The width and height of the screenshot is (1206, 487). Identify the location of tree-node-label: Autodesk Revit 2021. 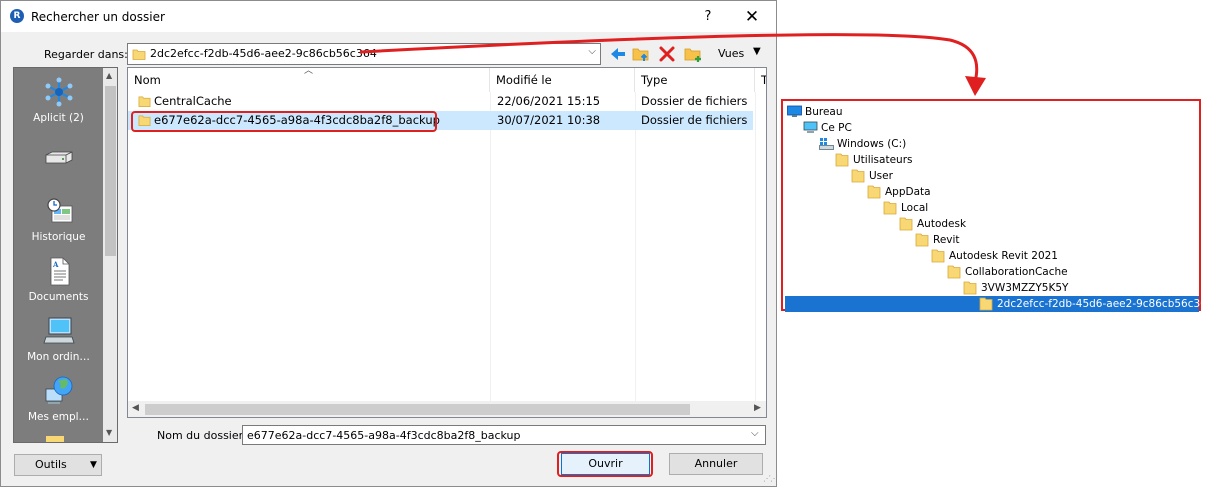
(1003, 256).